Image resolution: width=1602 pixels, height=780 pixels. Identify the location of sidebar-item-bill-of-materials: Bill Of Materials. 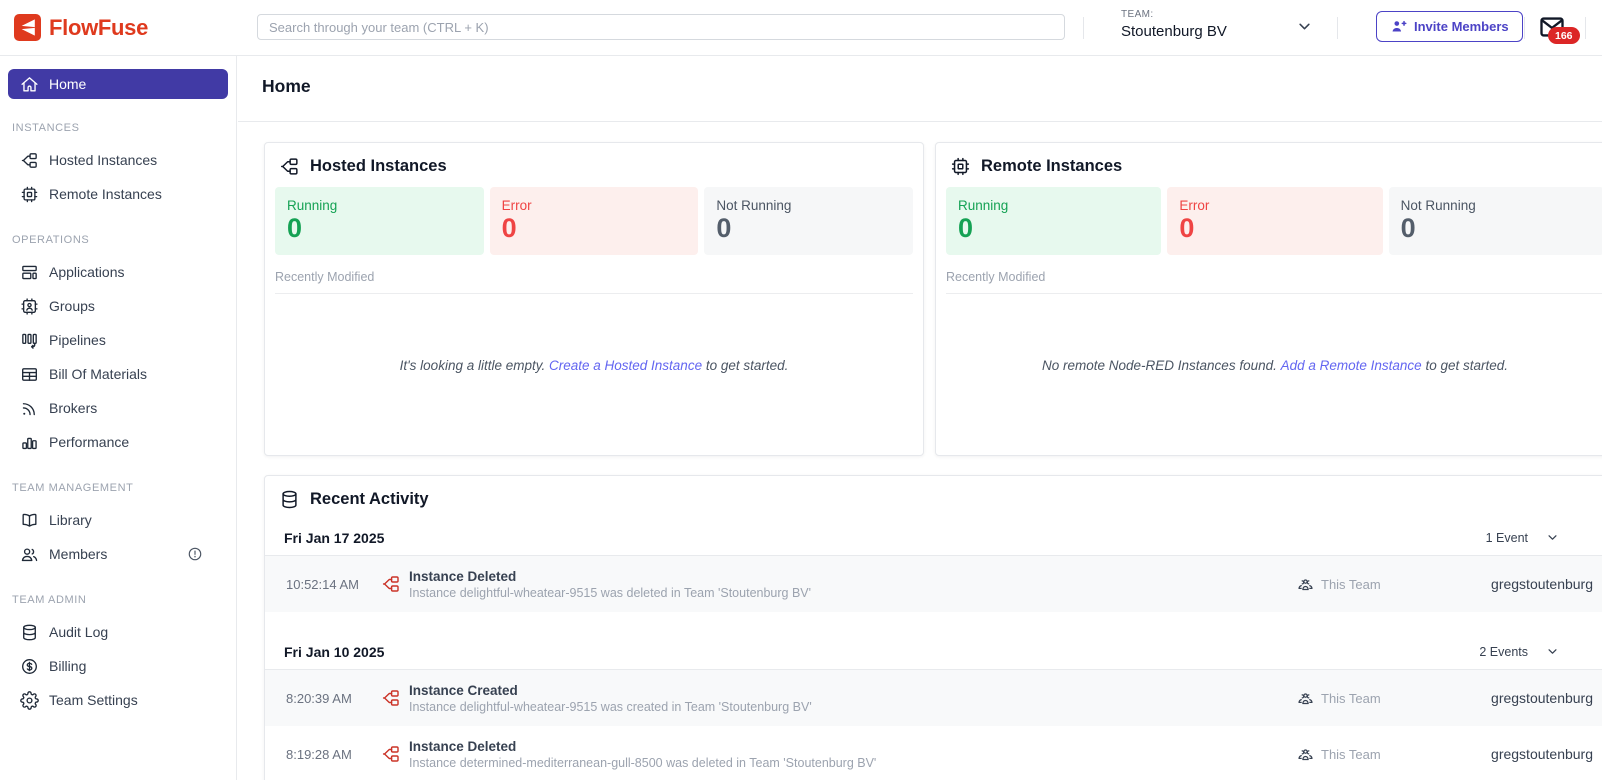
(118, 374).